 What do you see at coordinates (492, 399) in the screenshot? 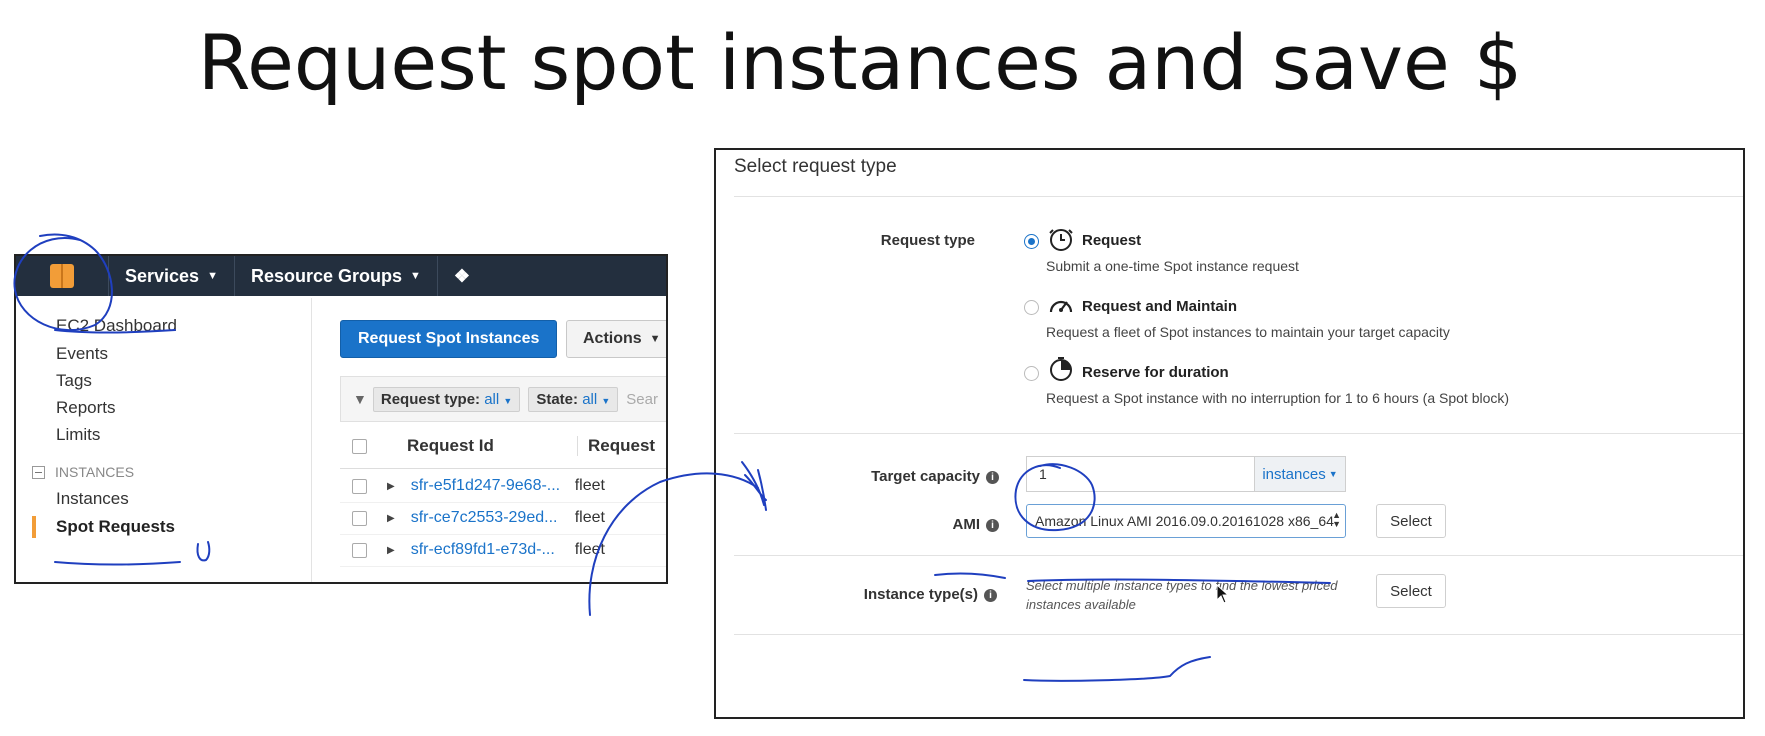
I see `request-type-filter-value: all` at bounding box center [492, 399].